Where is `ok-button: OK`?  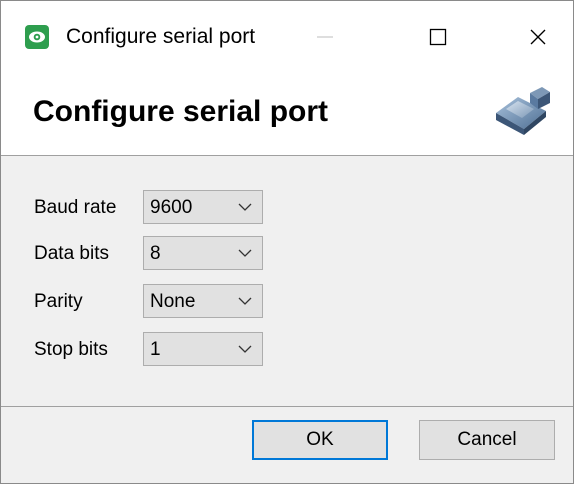
ok-button: OK is located at coordinates (320, 440).